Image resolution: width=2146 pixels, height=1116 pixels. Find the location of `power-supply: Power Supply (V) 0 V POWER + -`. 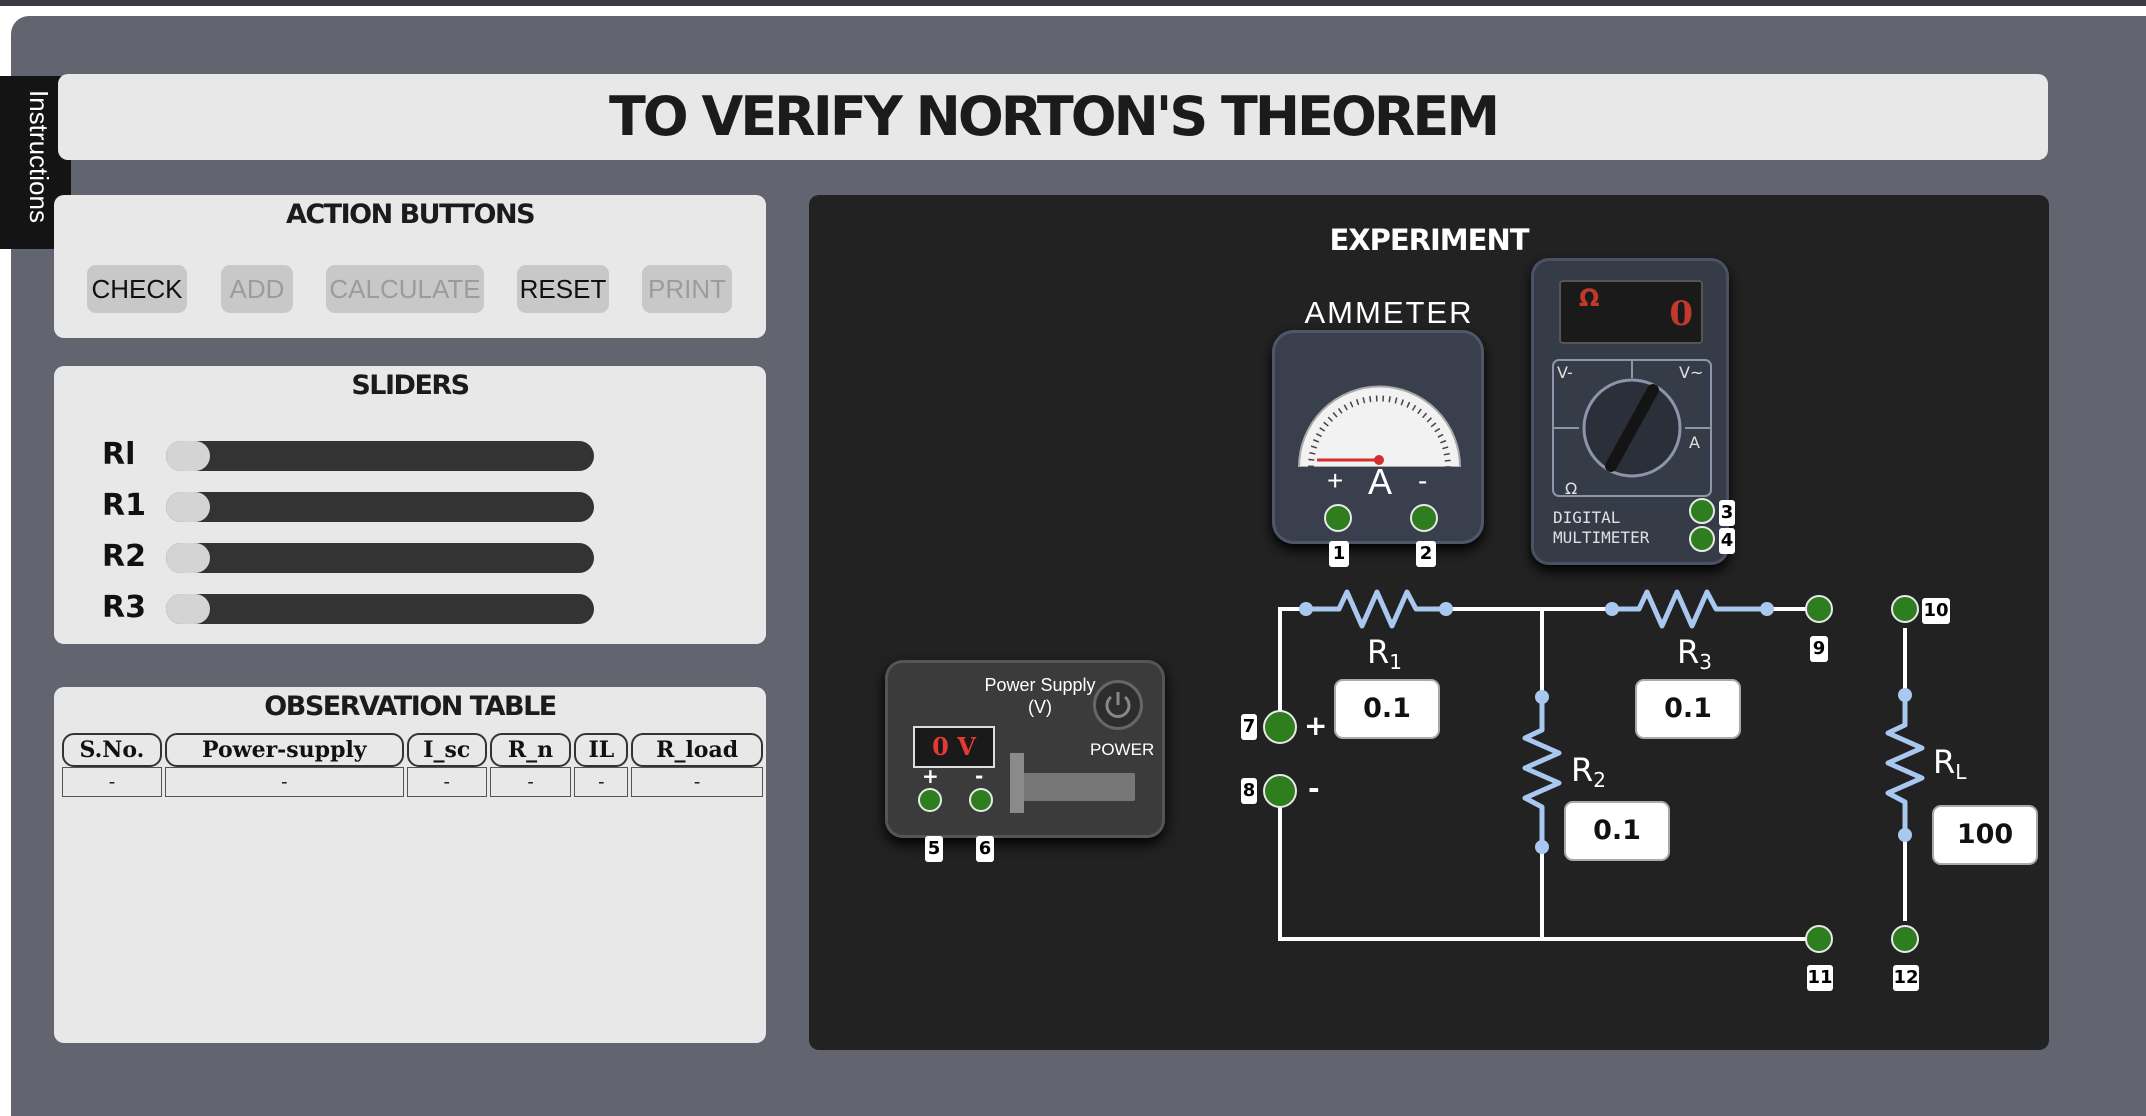

power-supply: Power Supply (V) 0 V POWER + - is located at coordinates (1025, 749).